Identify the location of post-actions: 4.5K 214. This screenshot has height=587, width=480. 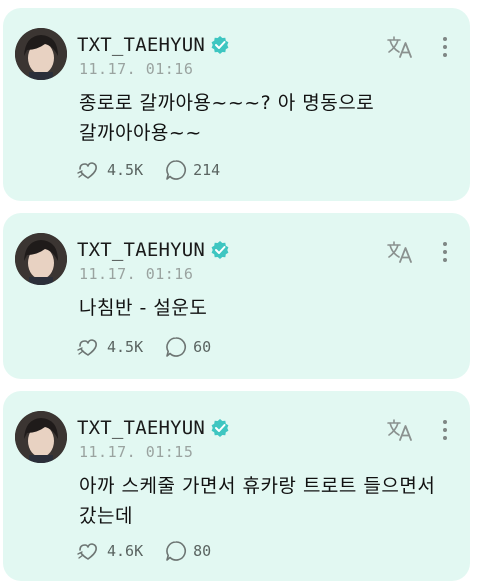
(159, 170).